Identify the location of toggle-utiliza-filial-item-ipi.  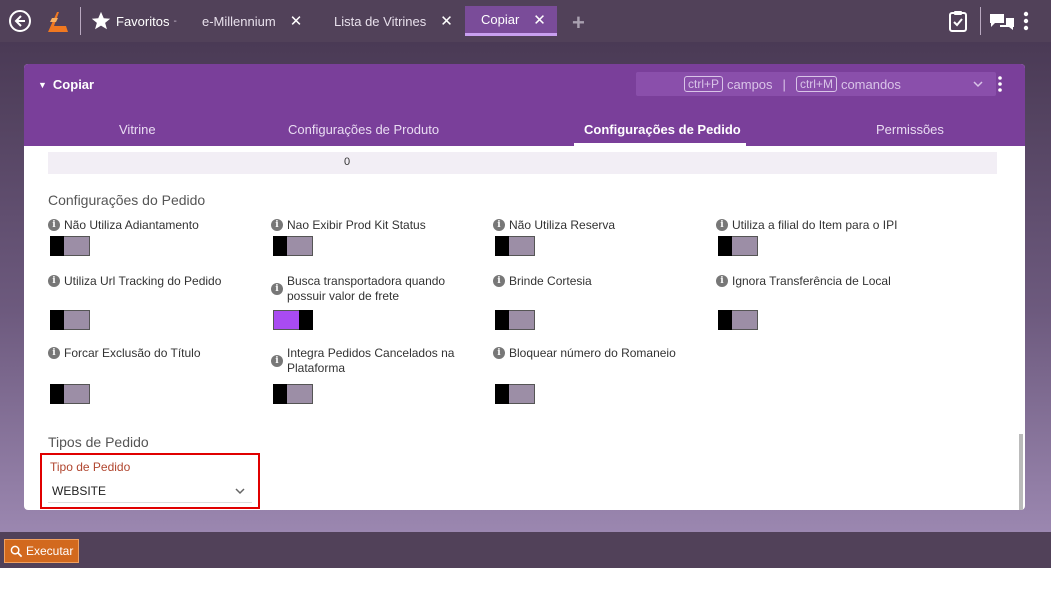
(738, 246).